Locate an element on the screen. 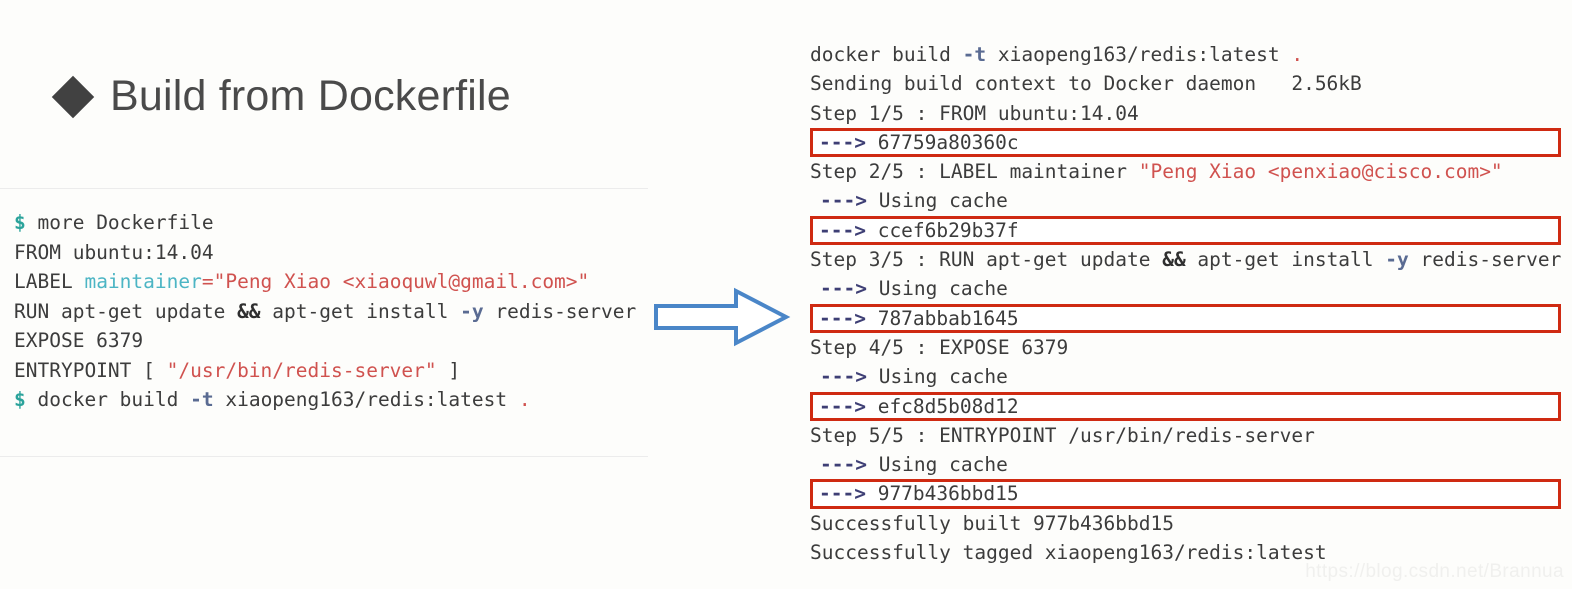 The width and height of the screenshot is (1572, 589). out-id-3-row: ---> 787abbab1645 is located at coordinates (1186, 318).